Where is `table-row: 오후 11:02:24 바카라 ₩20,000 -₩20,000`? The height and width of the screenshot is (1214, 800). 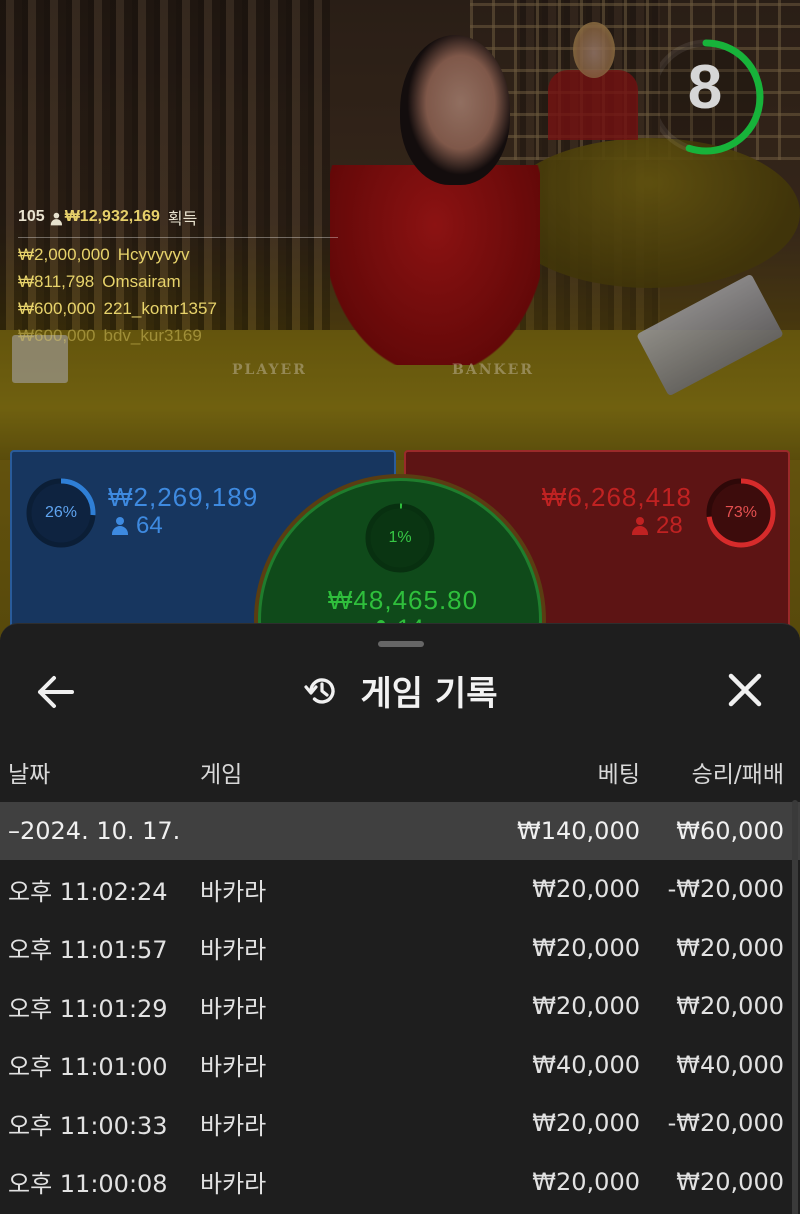 table-row: 오후 11:02:24 바카라 ₩20,000 -₩20,000 is located at coordinates (400, 889).